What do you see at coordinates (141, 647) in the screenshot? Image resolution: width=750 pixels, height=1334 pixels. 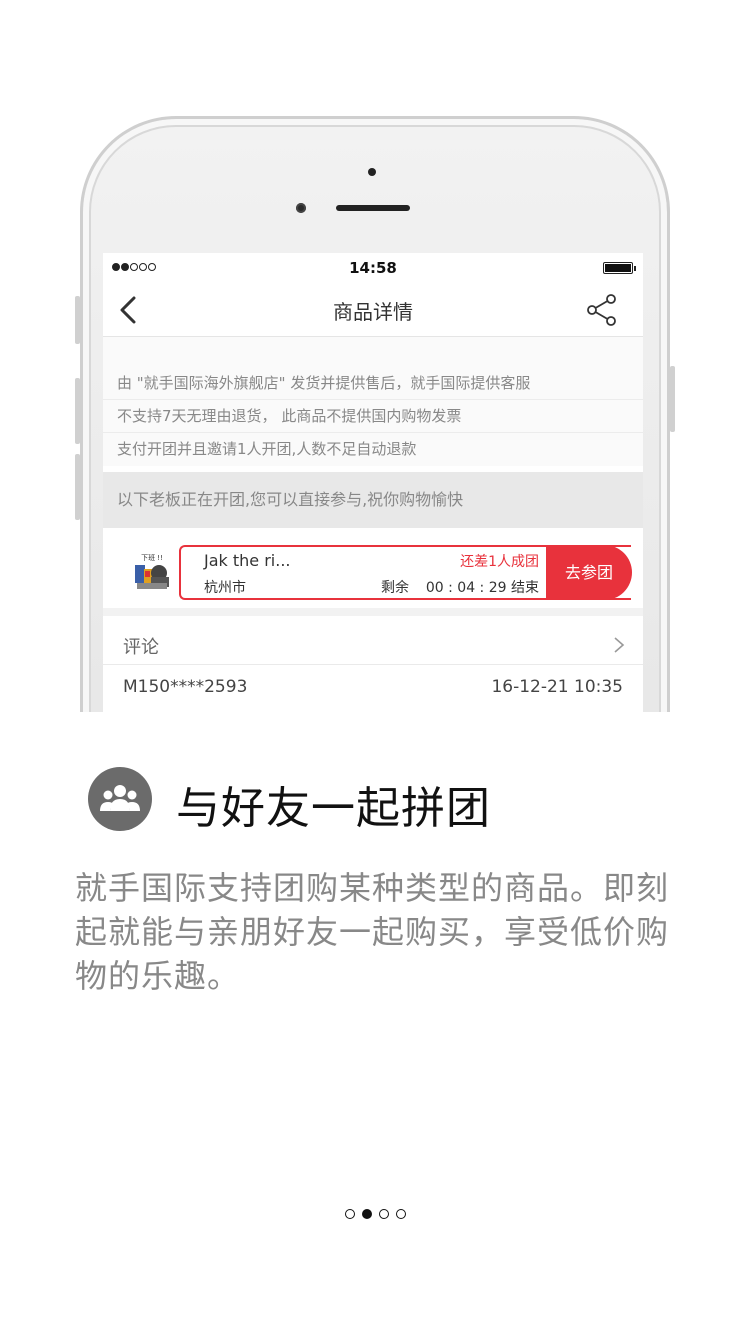 I see `comments-label: 评论` at bounding box center [141, 647].